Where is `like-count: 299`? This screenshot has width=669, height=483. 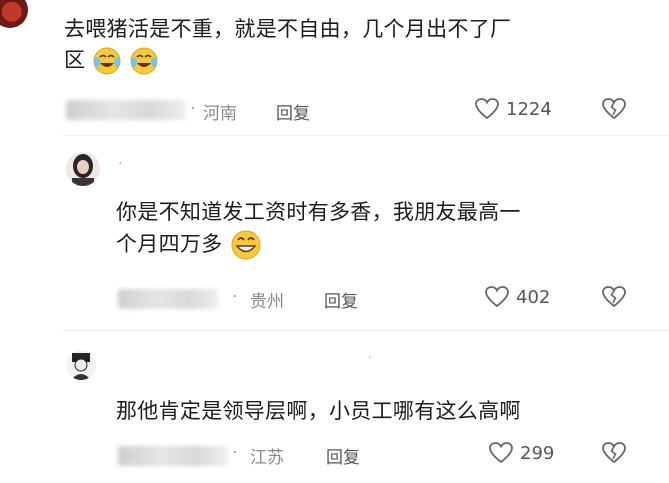
like-count: 299 is located at coordinates (537, 453).